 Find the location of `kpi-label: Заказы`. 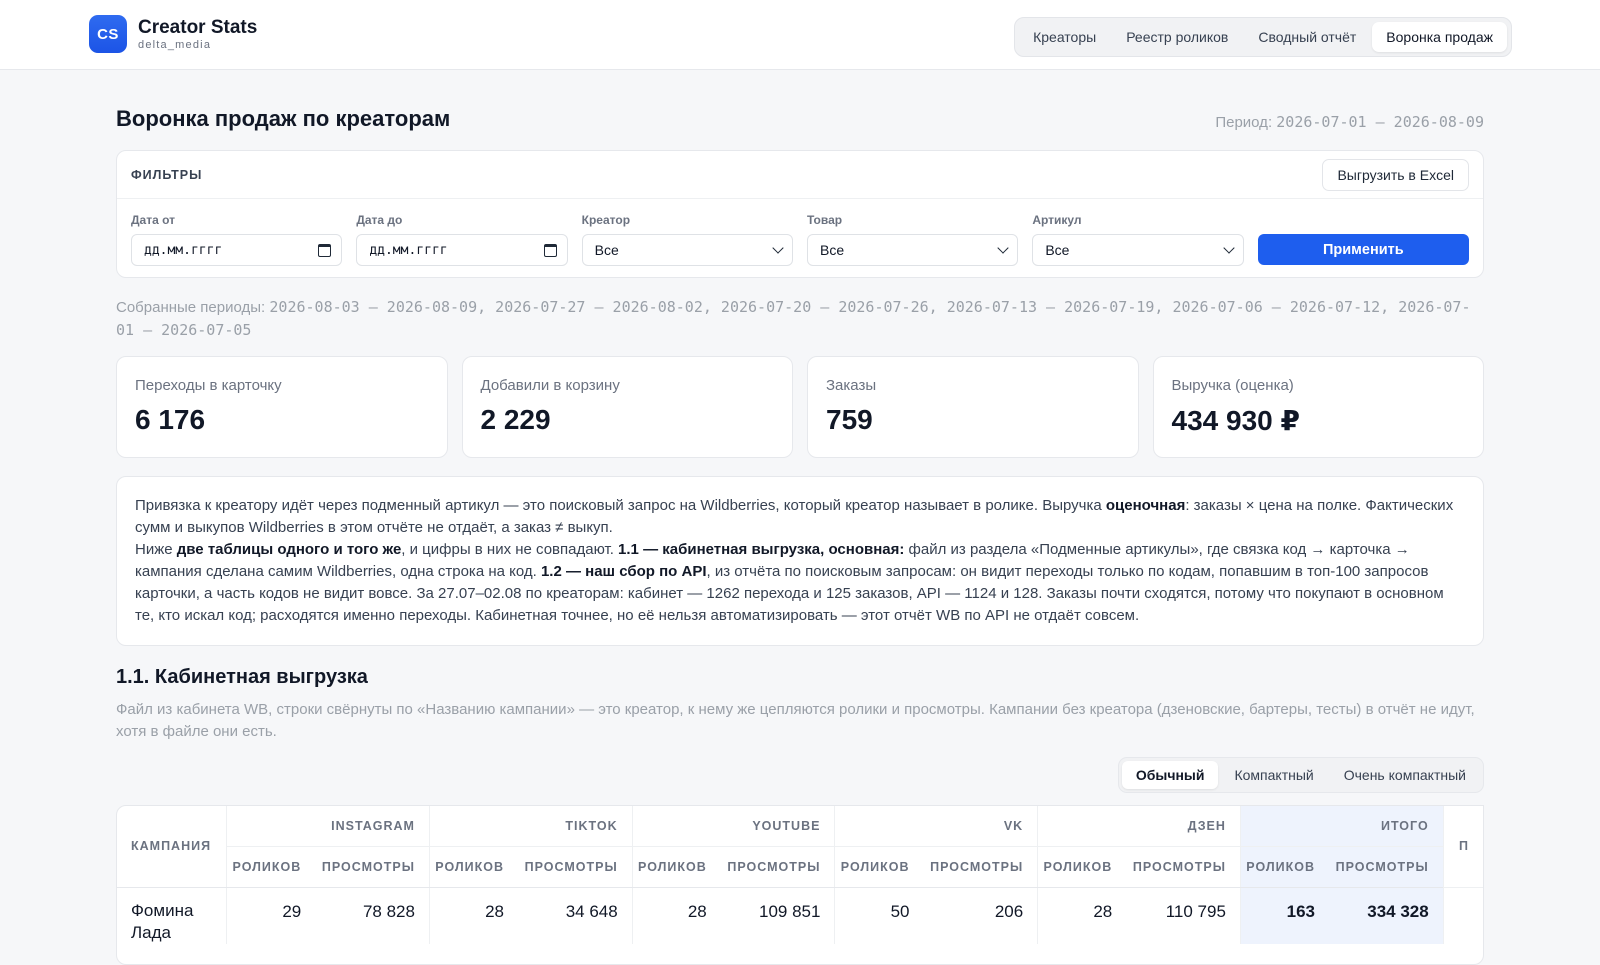

kpi-label: Заказы is located at coordinates (851, 385).